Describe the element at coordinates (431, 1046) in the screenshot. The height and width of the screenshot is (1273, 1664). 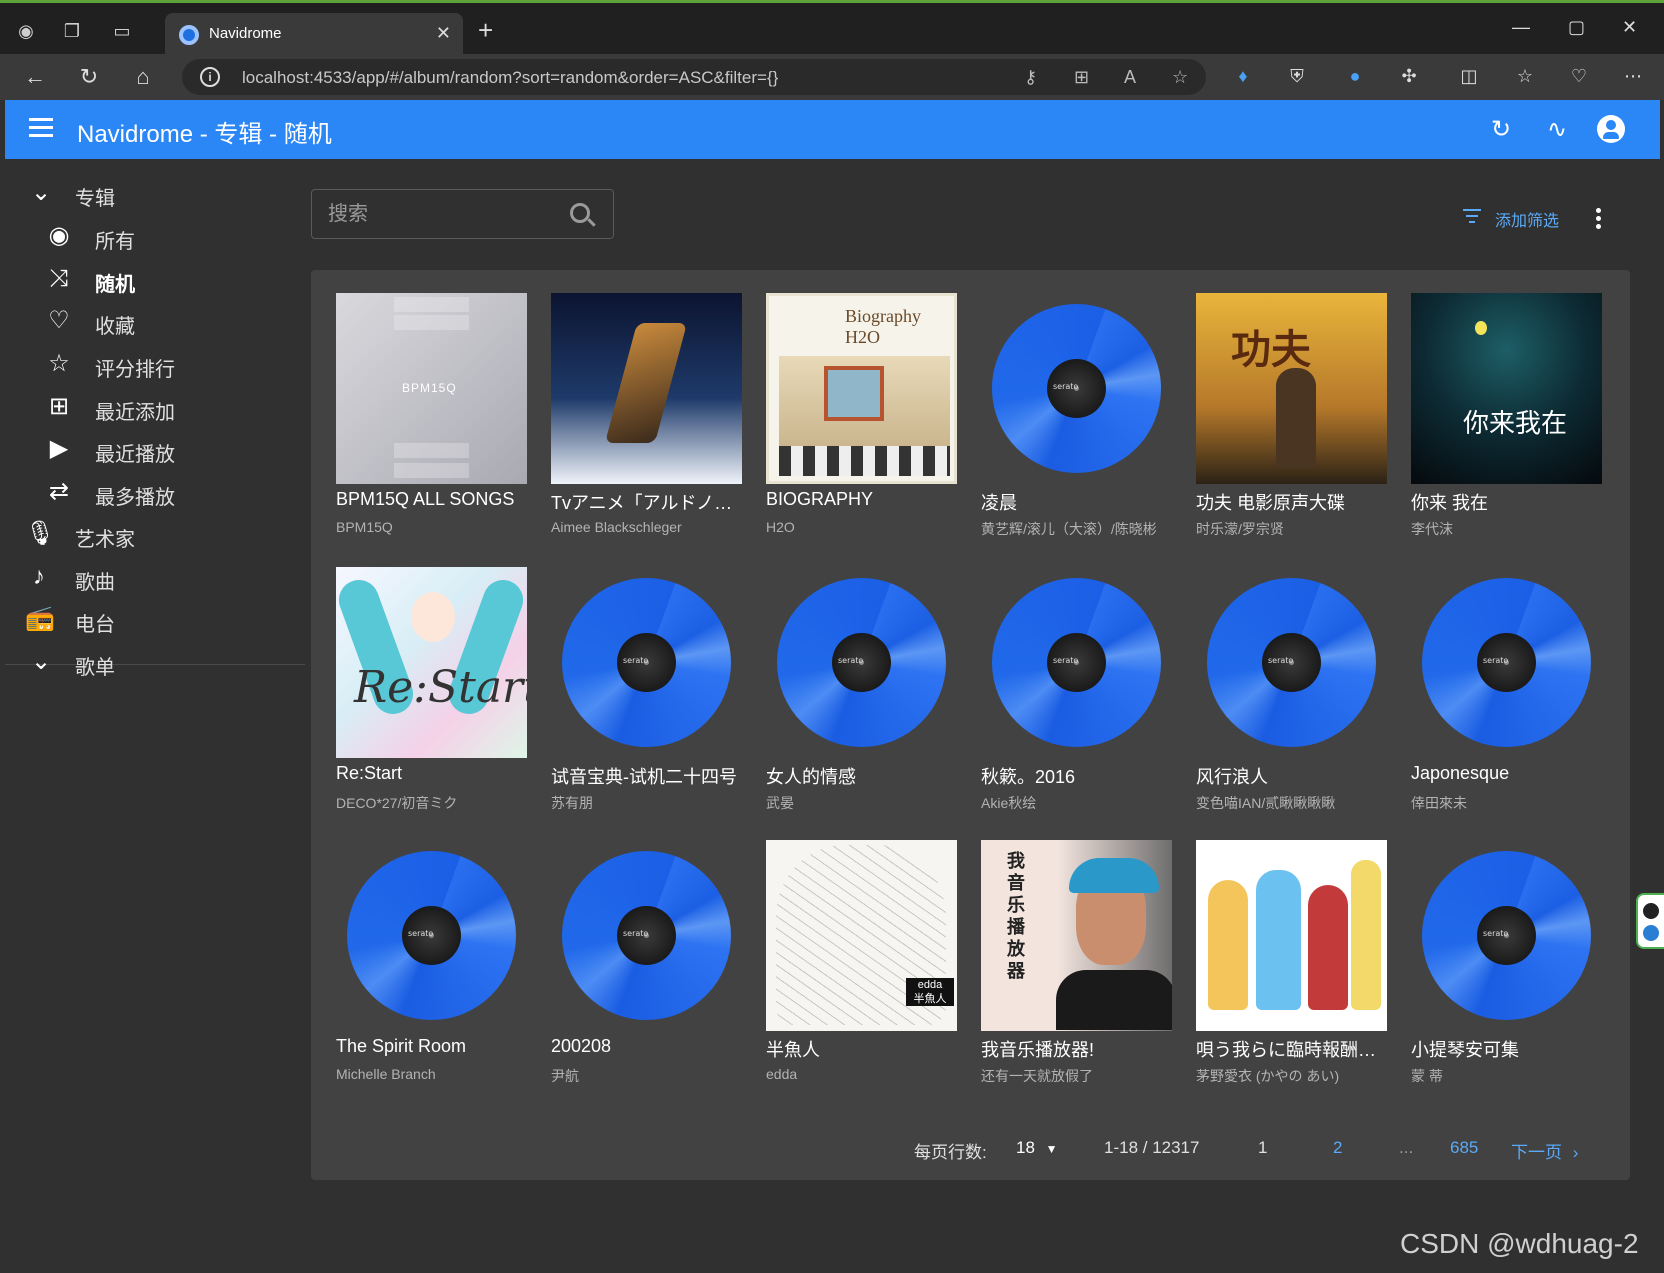
I see `album-title: The Spirit Room` at that location.